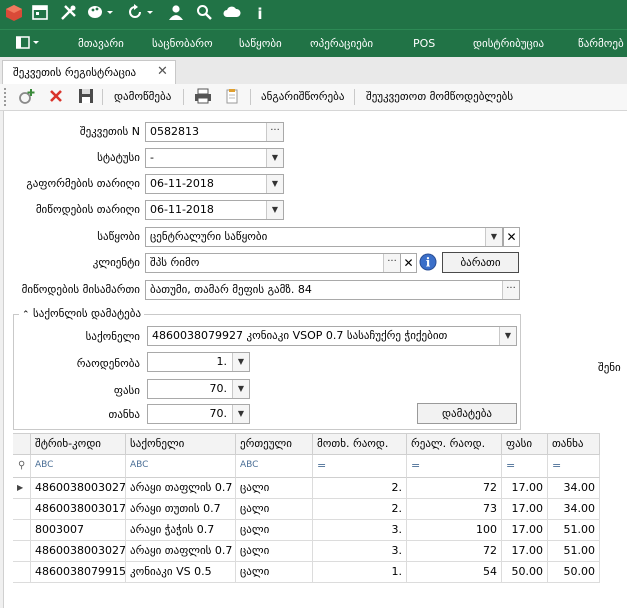 The width and height of the screenshot is (627, 608). I want to click on menu-item-reference: საცნობარო, so click(182, 43).